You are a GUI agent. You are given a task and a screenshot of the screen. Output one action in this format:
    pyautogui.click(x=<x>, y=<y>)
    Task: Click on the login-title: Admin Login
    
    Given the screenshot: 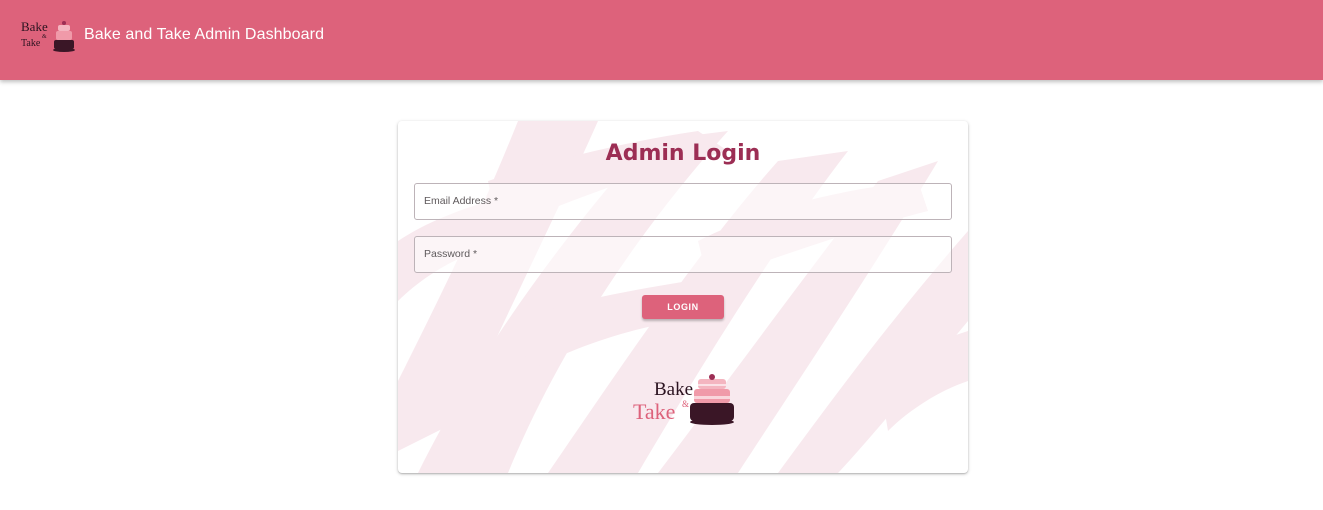 What is the action you would take?
    pyautogui.click(x=683, y=153)
    